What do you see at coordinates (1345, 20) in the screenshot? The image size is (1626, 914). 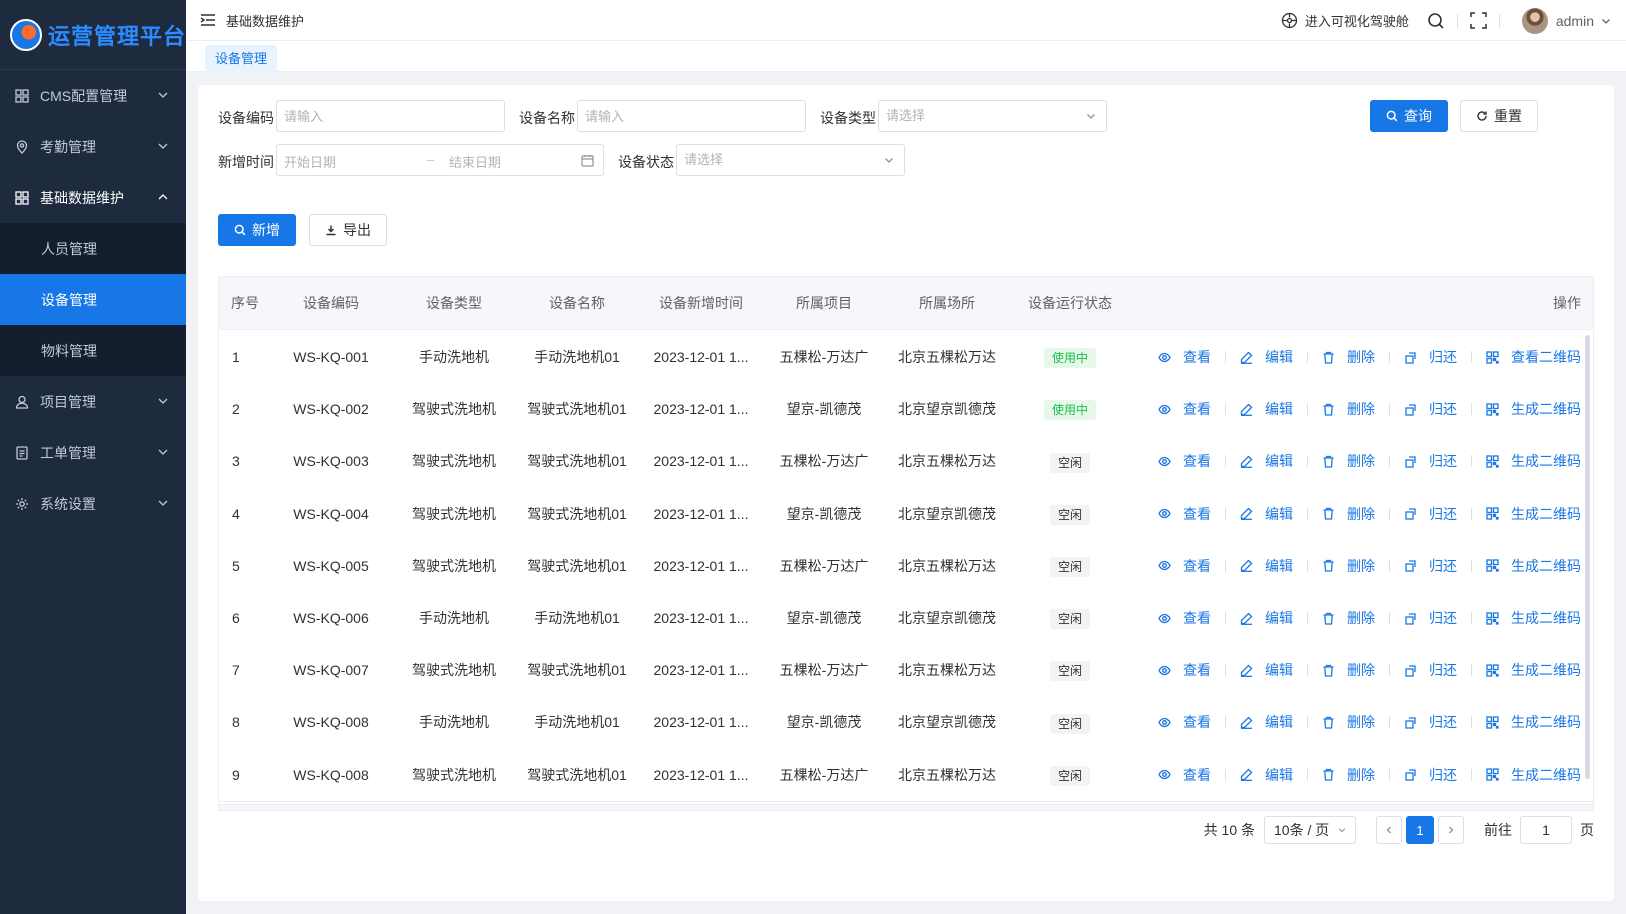 I see `visual-cockpit-link: 进入可视化驾驶舱` at bounding box center [1345, 20].